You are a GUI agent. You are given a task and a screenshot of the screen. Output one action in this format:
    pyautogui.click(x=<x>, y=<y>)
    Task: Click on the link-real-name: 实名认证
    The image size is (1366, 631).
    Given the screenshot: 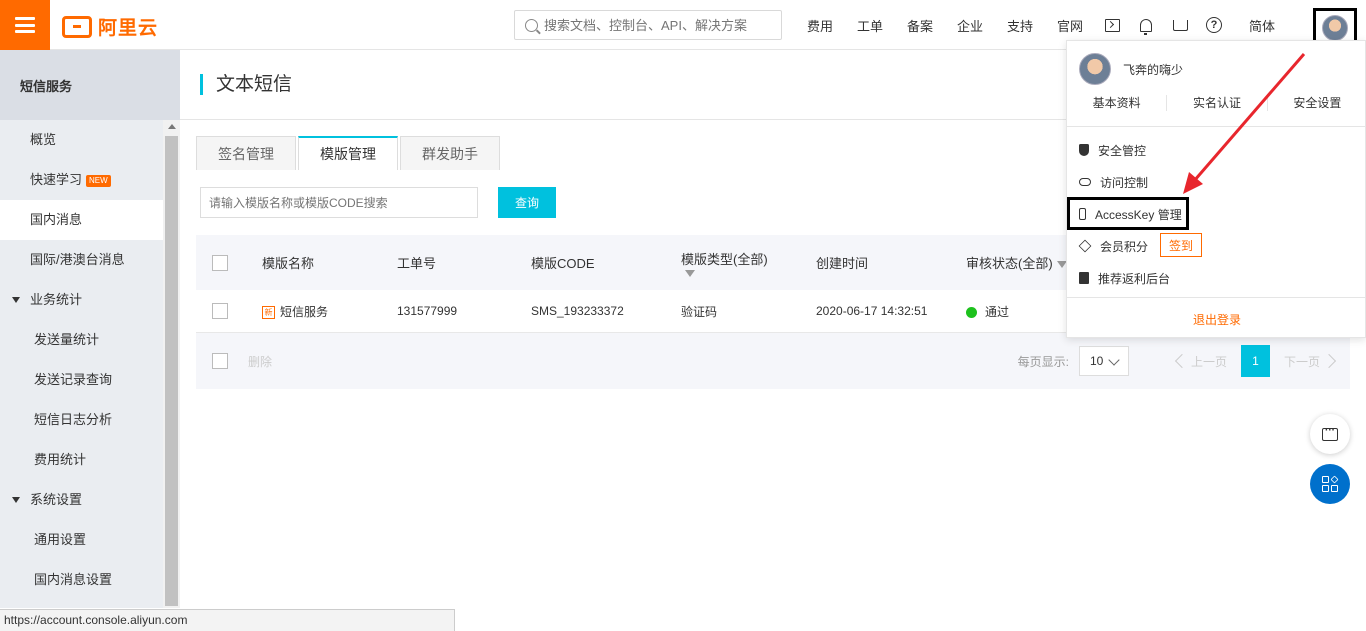 What is the action you would take?
    pyautogui.click(x=1217, y=103)
    